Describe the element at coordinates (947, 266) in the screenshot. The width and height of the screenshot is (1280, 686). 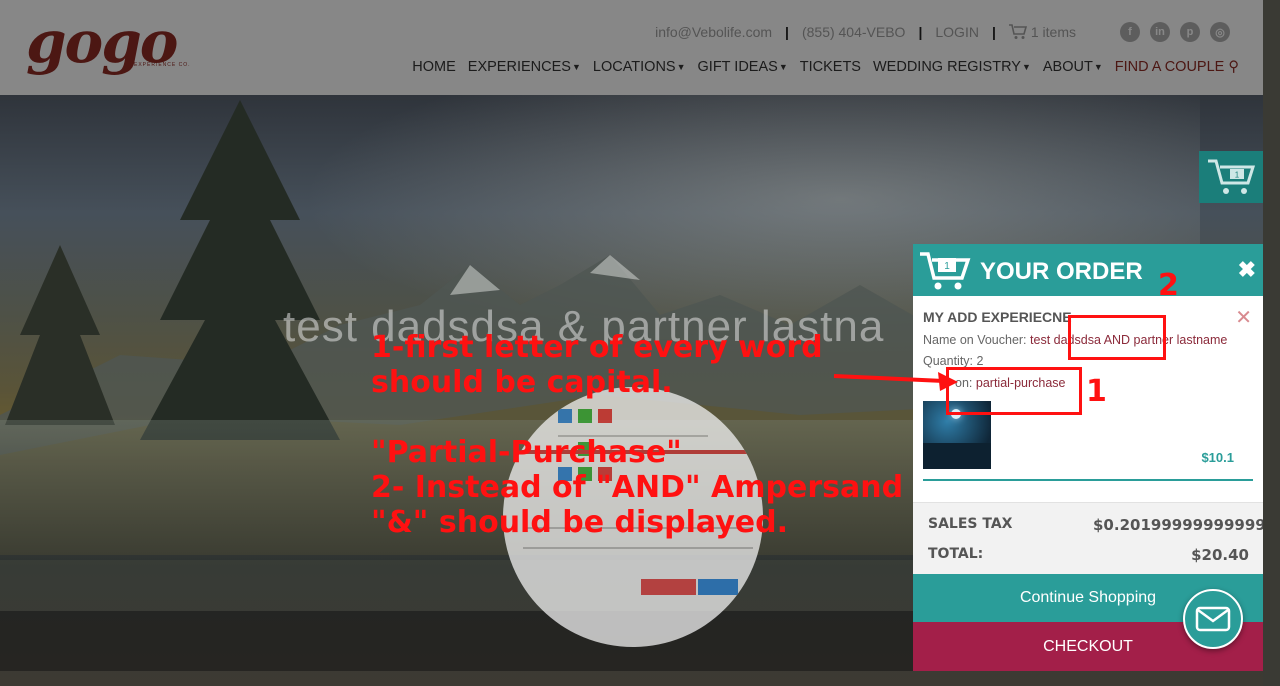
I see `order-badge: 1` at that location.